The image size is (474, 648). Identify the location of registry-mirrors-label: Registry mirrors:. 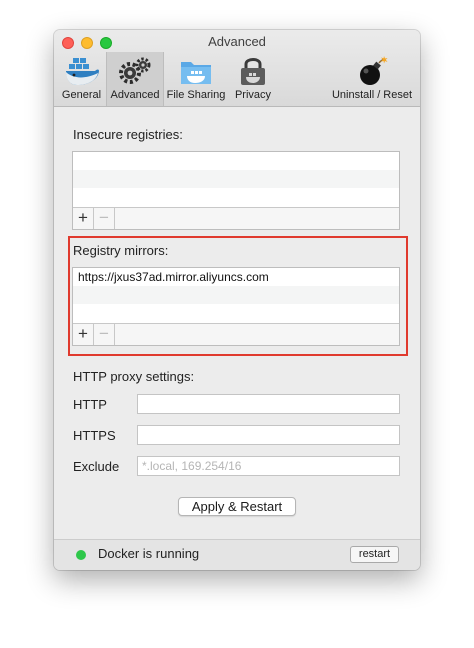
(121, 250).